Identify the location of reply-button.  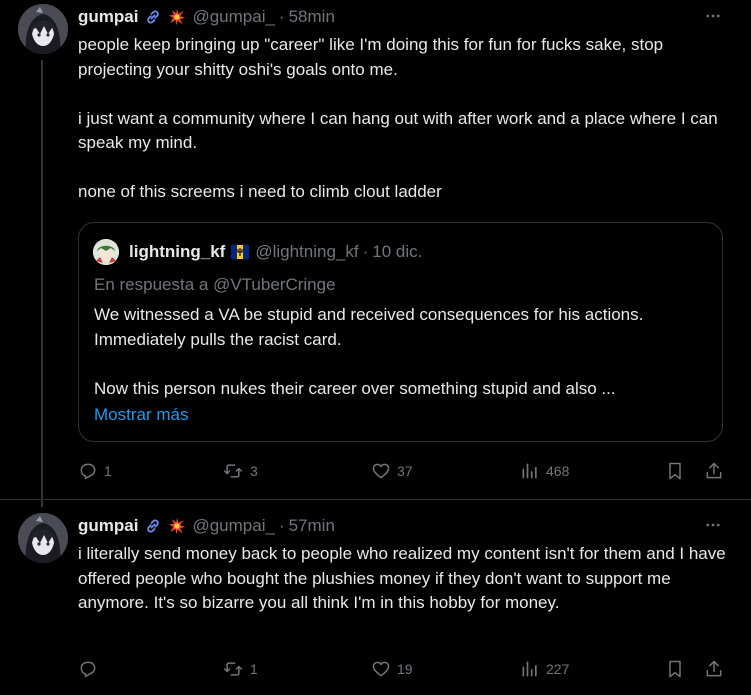
(91, 669).